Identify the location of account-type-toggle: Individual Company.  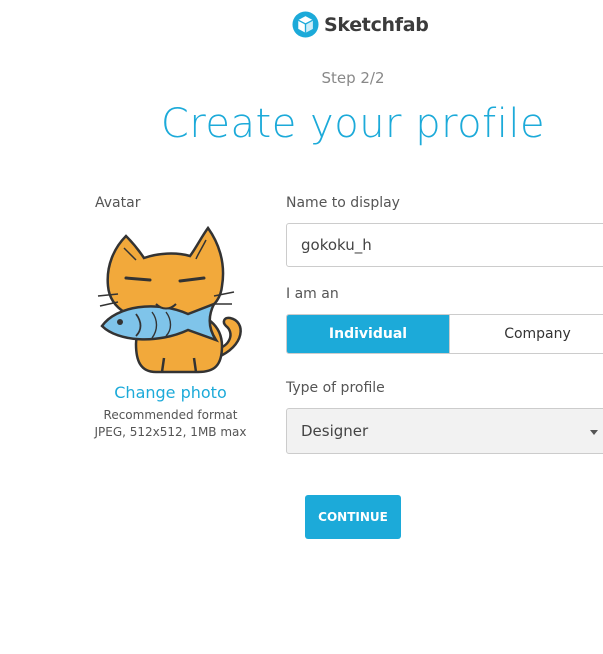
(444, 334).